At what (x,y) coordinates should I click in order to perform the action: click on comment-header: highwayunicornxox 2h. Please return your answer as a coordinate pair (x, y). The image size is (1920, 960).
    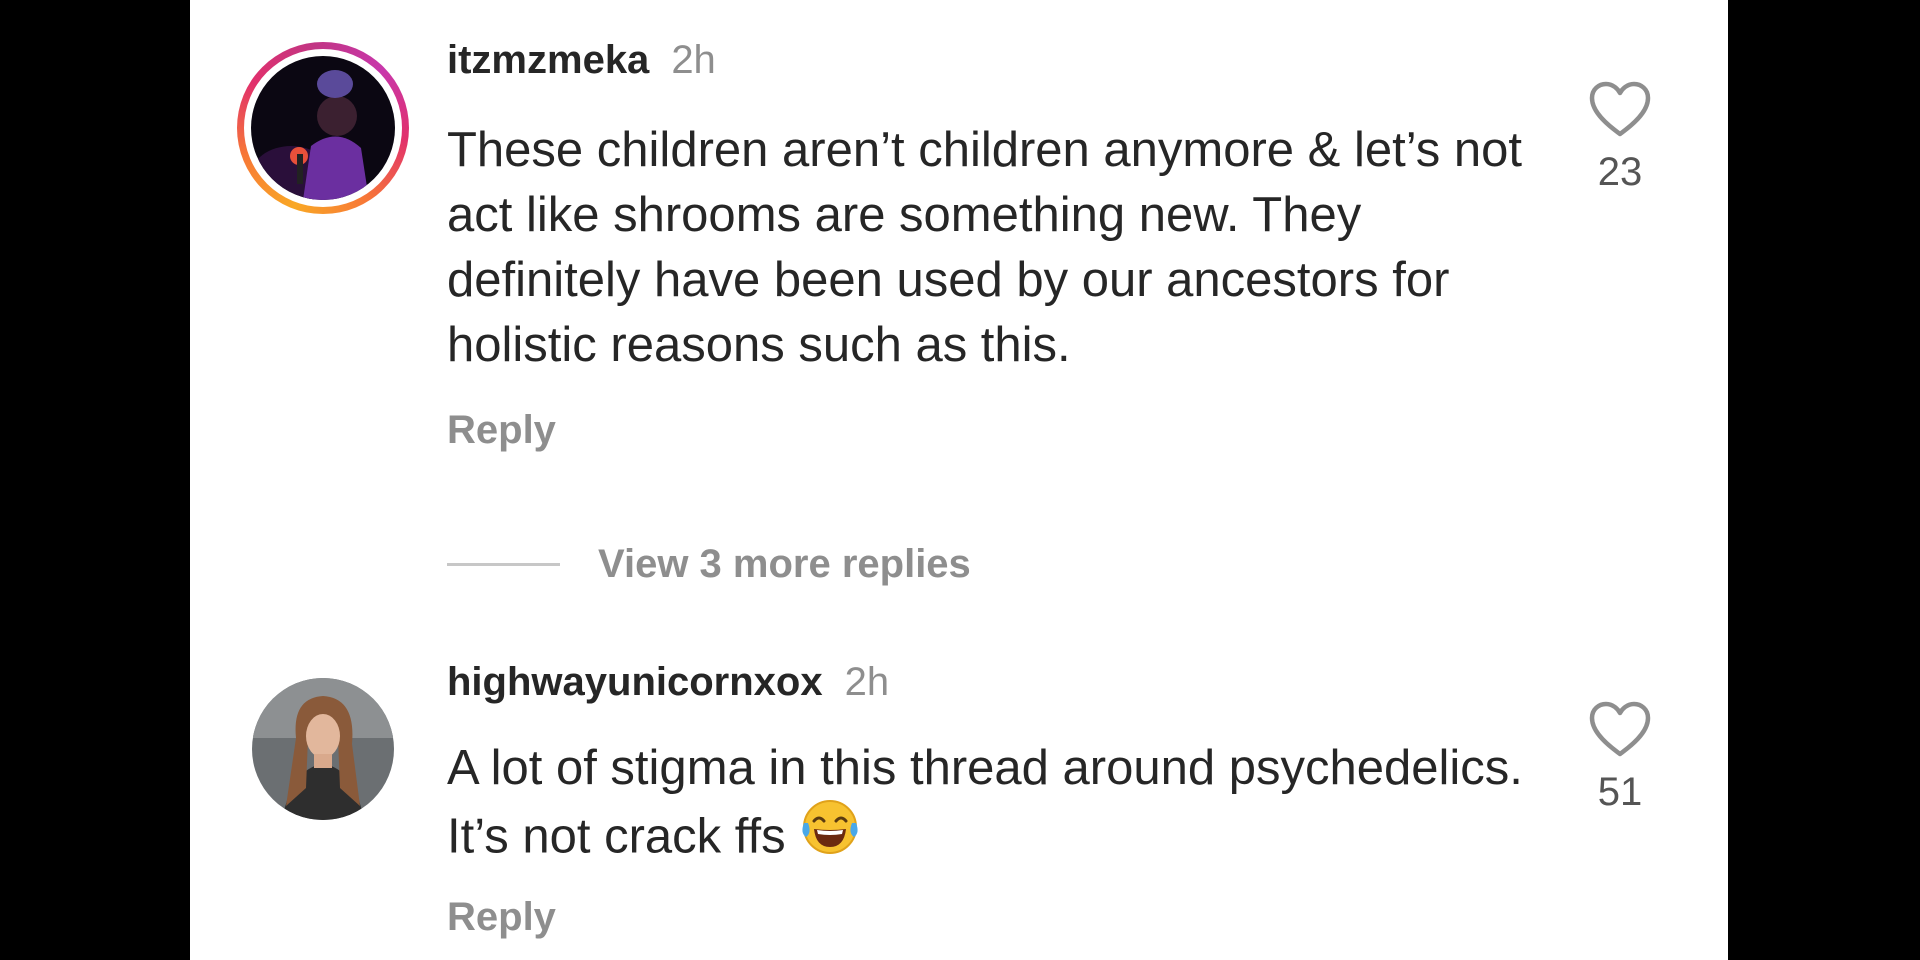
    Looking at the image, I should click on (668, 682).